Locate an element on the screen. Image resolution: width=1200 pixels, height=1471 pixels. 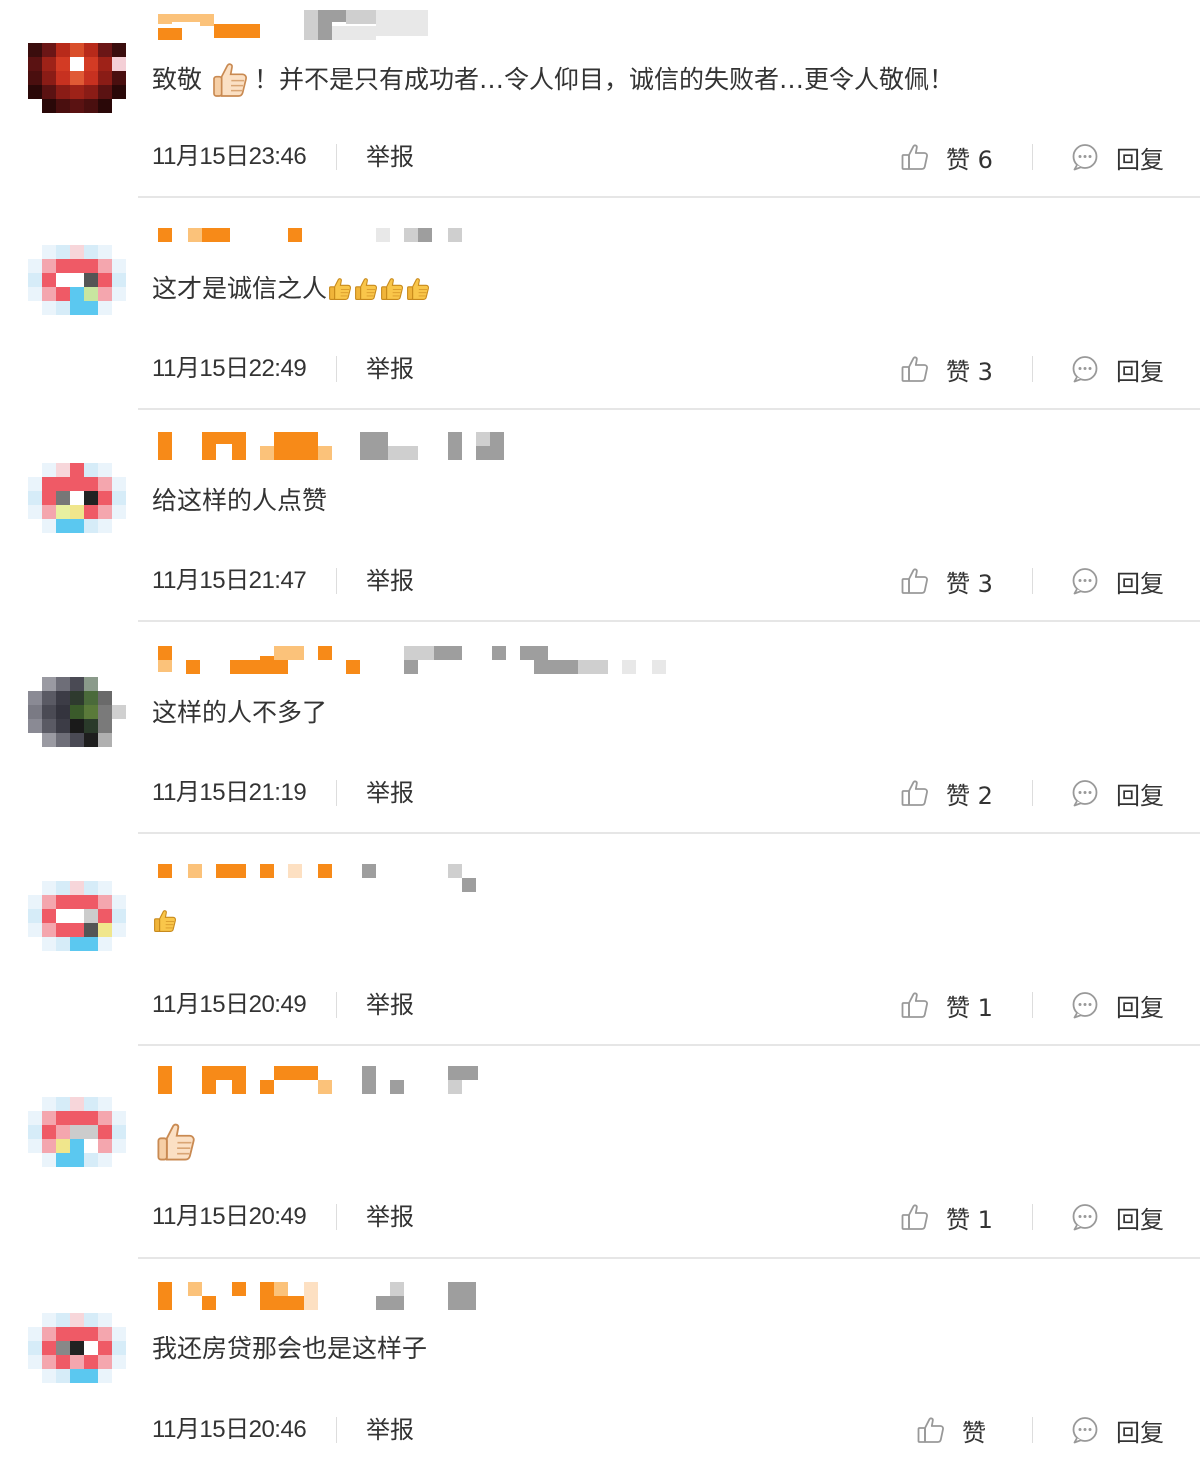
comment-text is located at coordinates (165, 921).